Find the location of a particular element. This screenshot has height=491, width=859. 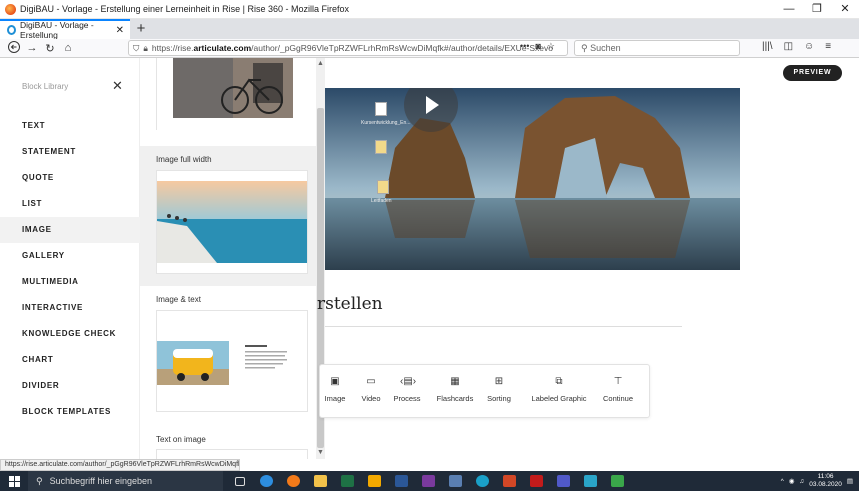

image-and-text-card is located at coordinates (232, 361).